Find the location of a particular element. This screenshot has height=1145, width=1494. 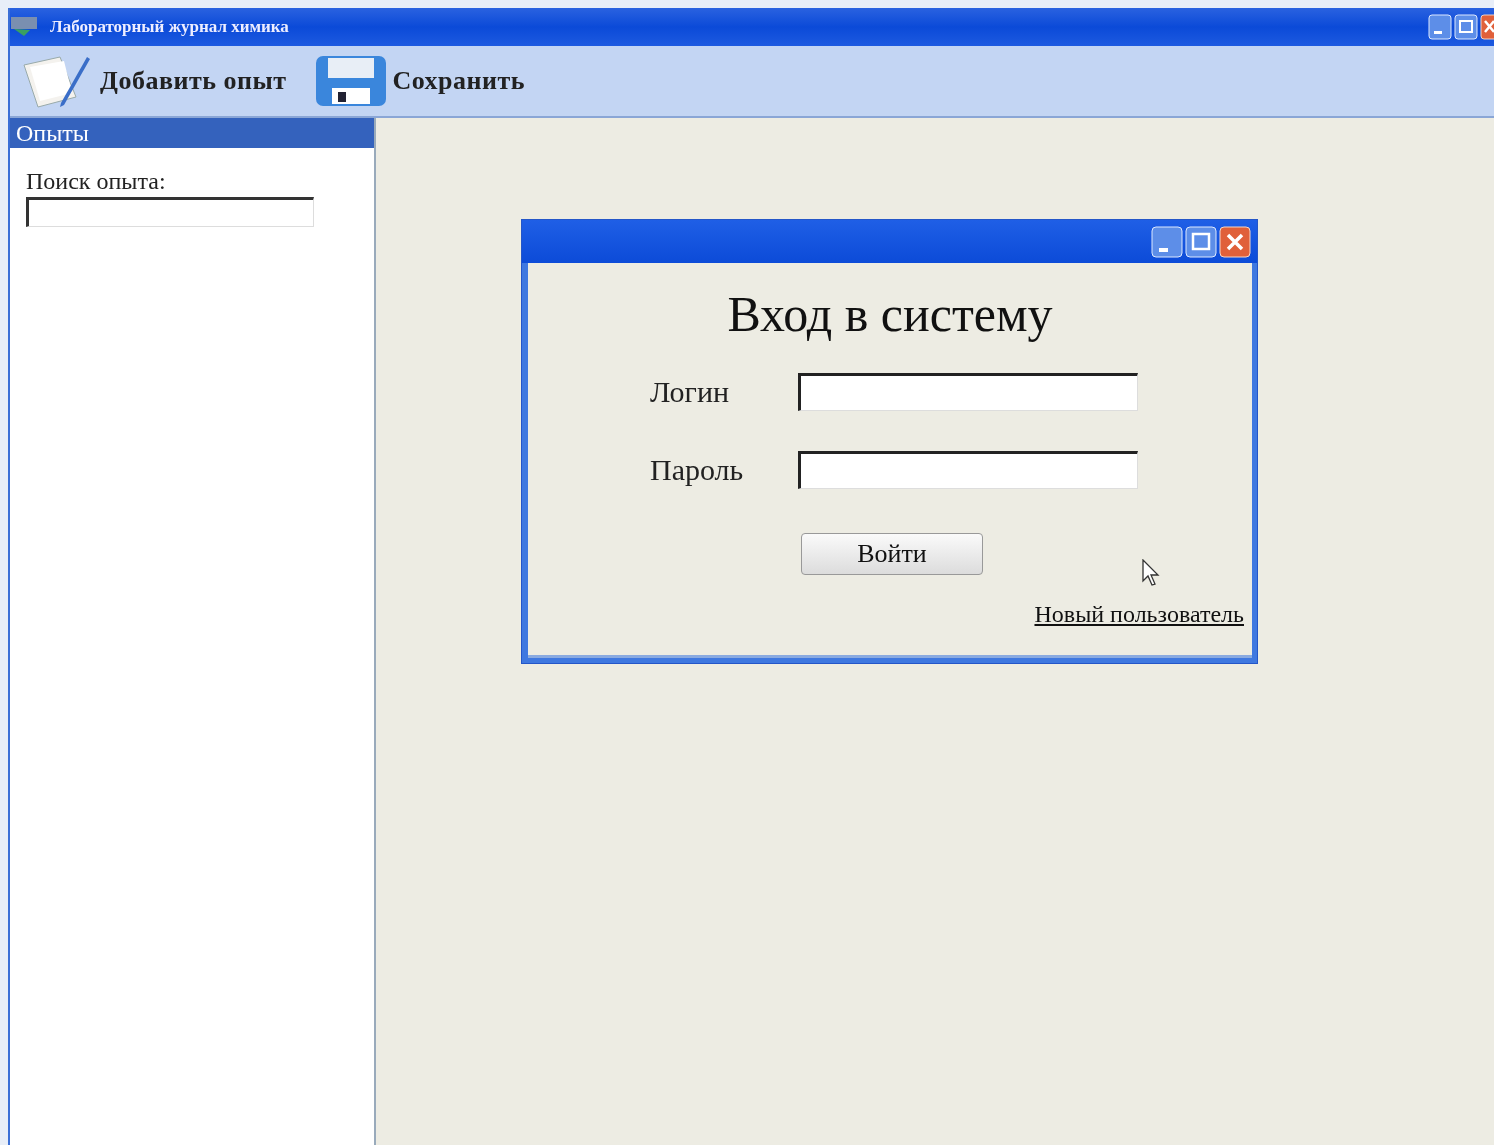

dialog-heading: Вход в систему is located at coordinates (890, 314).